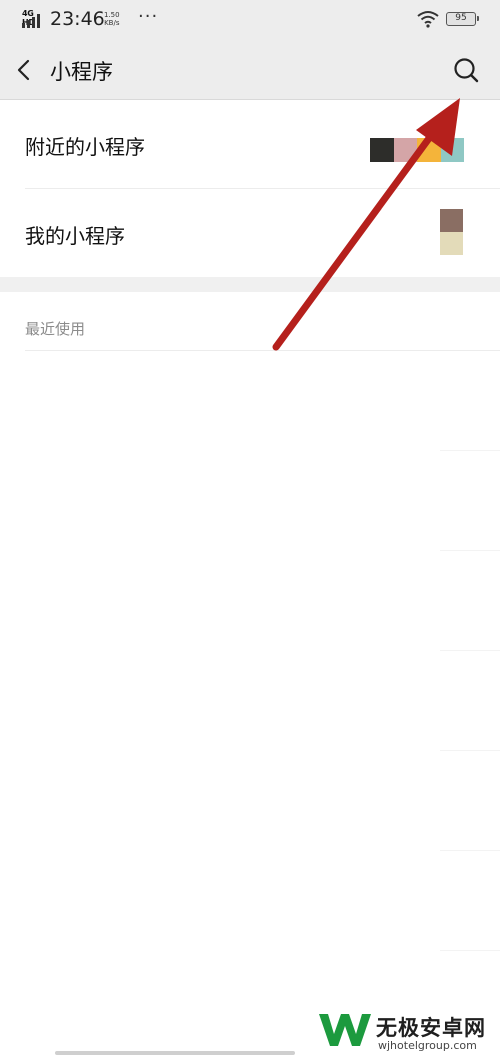  I want to click on page-title: 小程序, so click(81, 72).